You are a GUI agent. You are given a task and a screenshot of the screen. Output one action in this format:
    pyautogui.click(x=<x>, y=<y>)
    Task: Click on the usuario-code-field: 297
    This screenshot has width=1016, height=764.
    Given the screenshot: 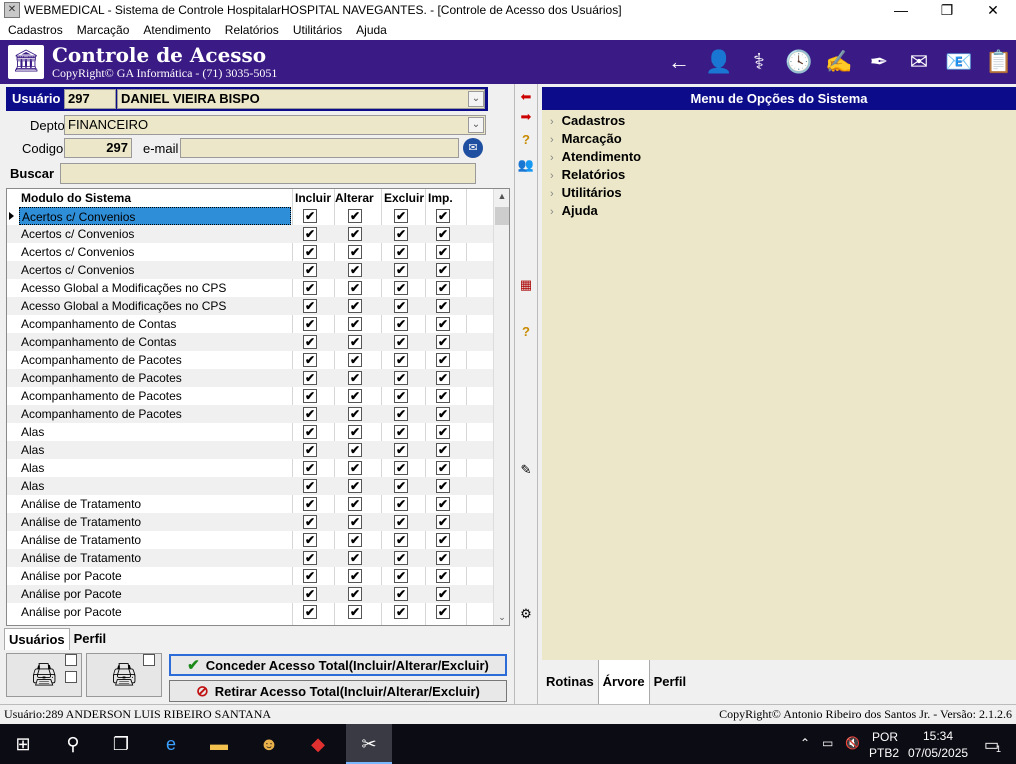 What is the action you would take?
    pyautogui.click(x=90, y=99)
    